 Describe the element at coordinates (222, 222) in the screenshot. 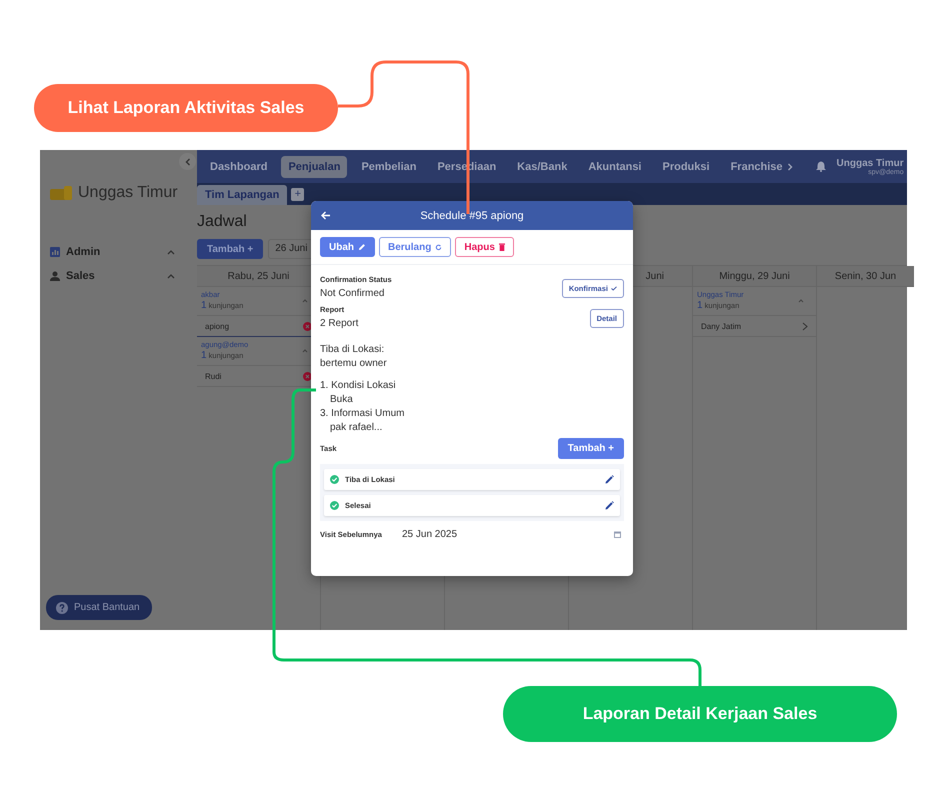

I see `page-title: Jadwal` at that location.